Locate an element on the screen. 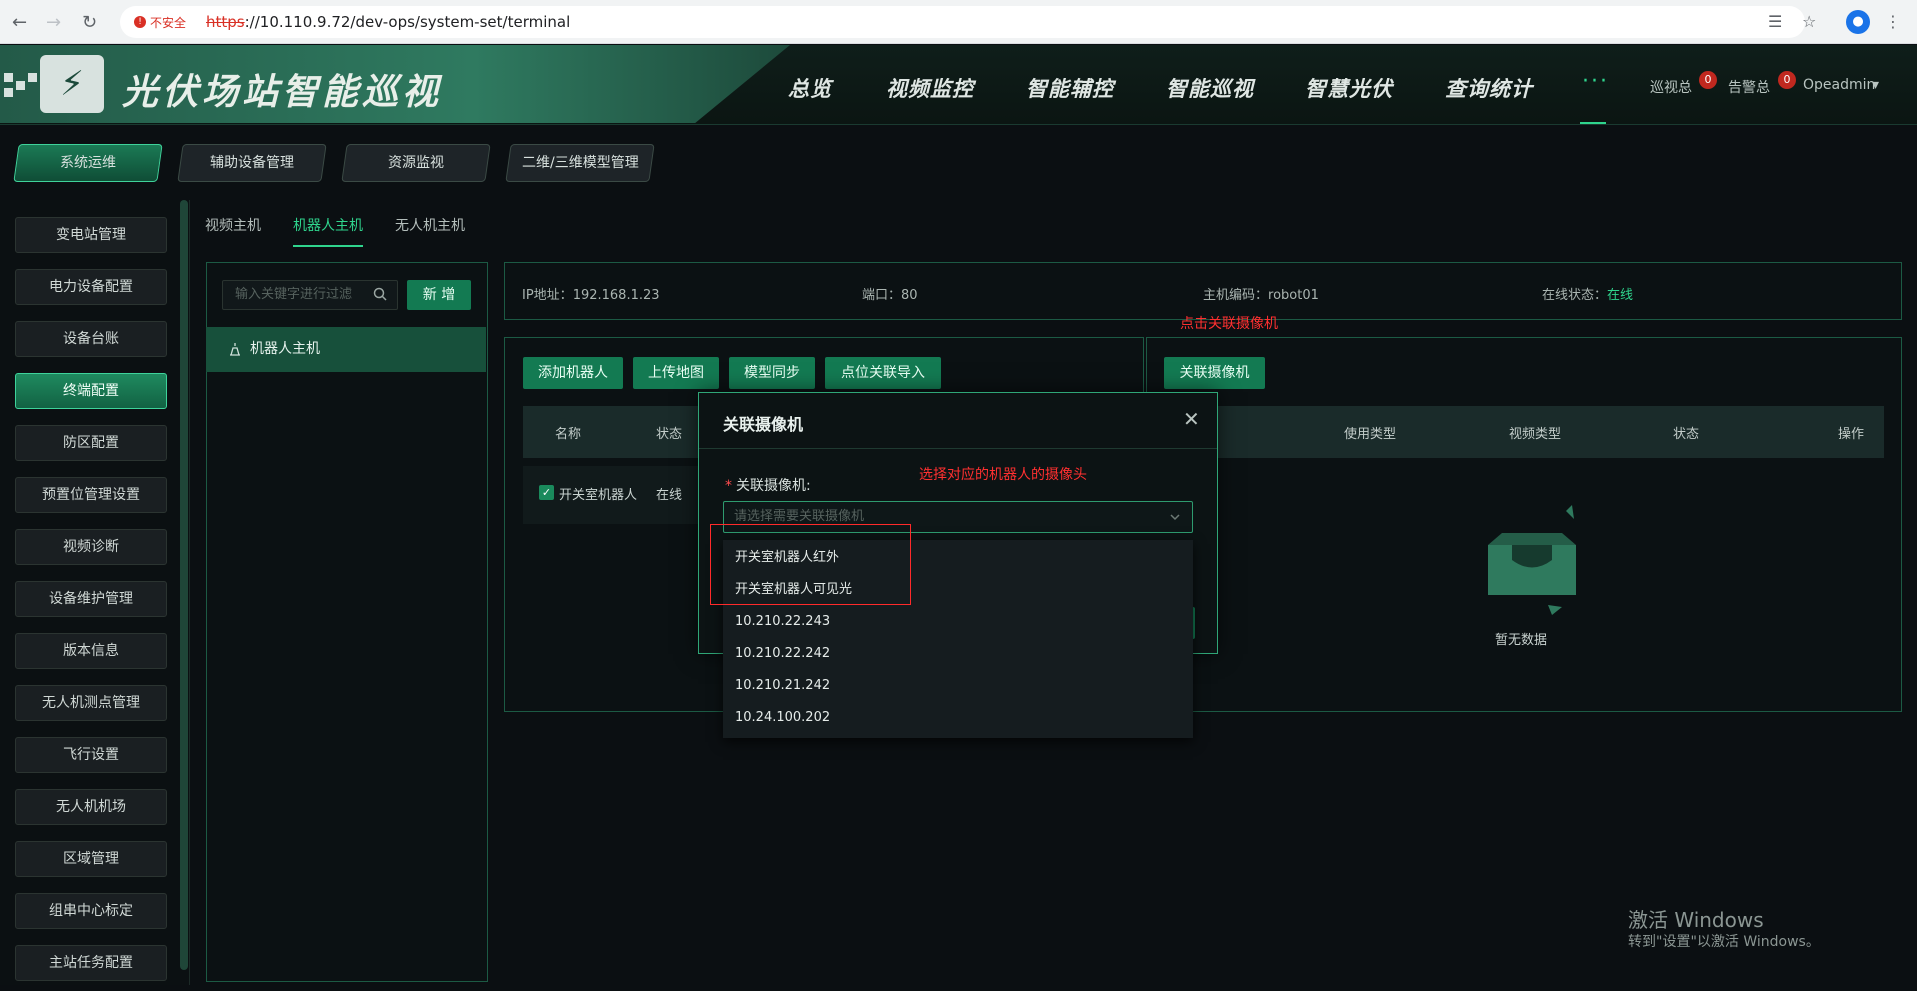 The width and height of the screenshot is (1917, 991). robot-name-cell: 开关室机器人 is located at coordinates (598, 495).